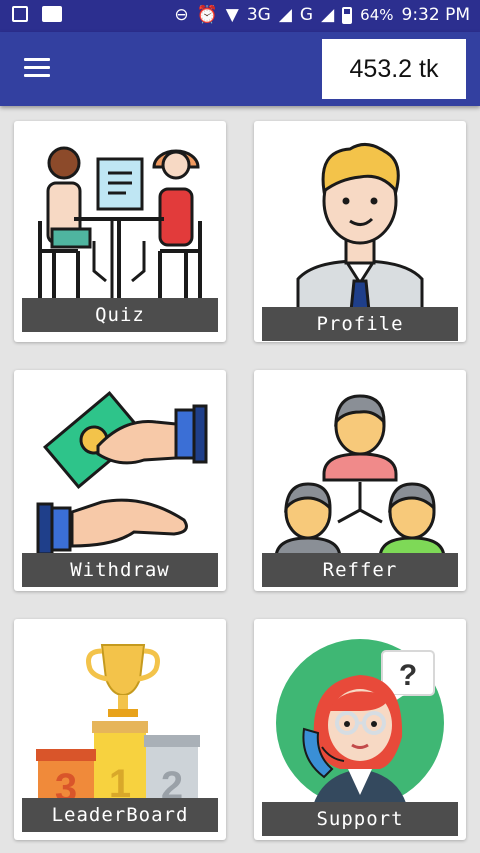 The width and height of the screenshot is (480, 853). I want to click on quiz-card: Quiz, so click(120, 231).